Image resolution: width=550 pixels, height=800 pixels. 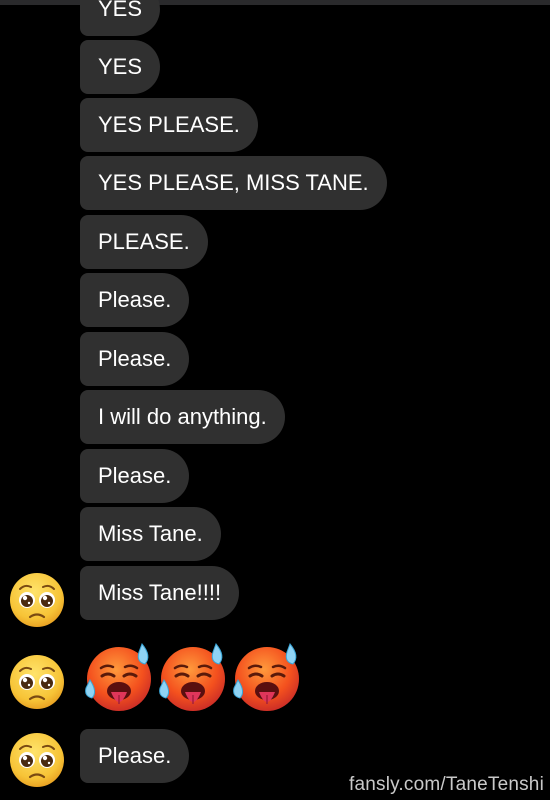 I want to click on message-text: PLEASE., so click(x=144, y=241).